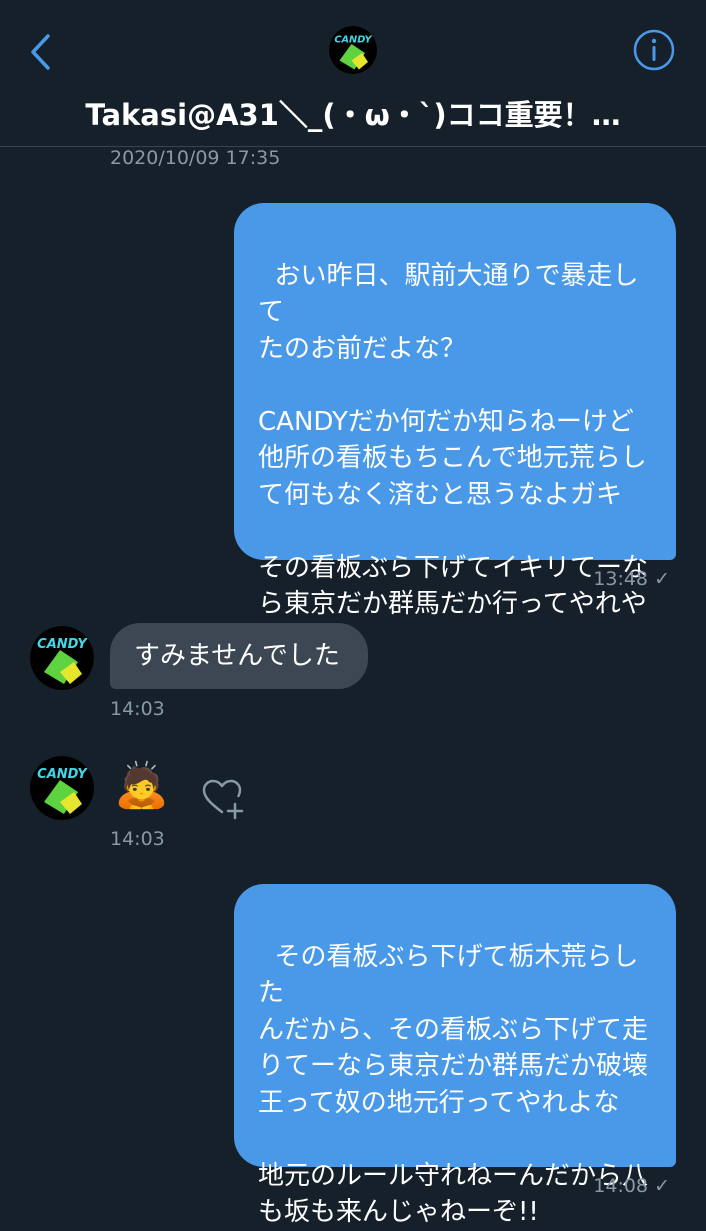  I want to click on message-text: すみませんでした, so click(237, 655).